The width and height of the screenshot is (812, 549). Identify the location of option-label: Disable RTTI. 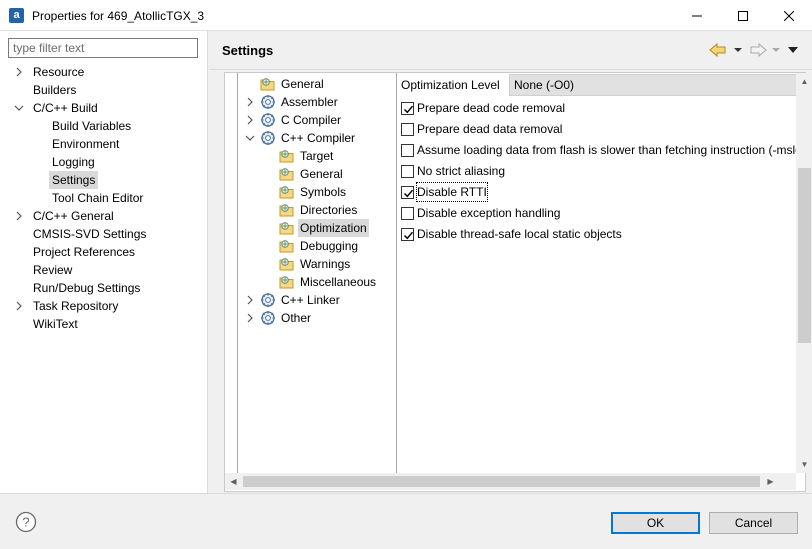
(452, 192).